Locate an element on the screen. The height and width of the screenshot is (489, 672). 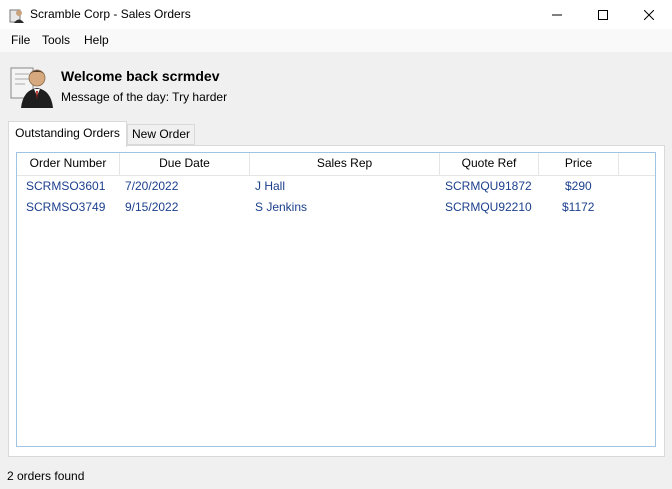
quote-ref-cell: SCRMQU91872 is located at coordinates (488, 186).